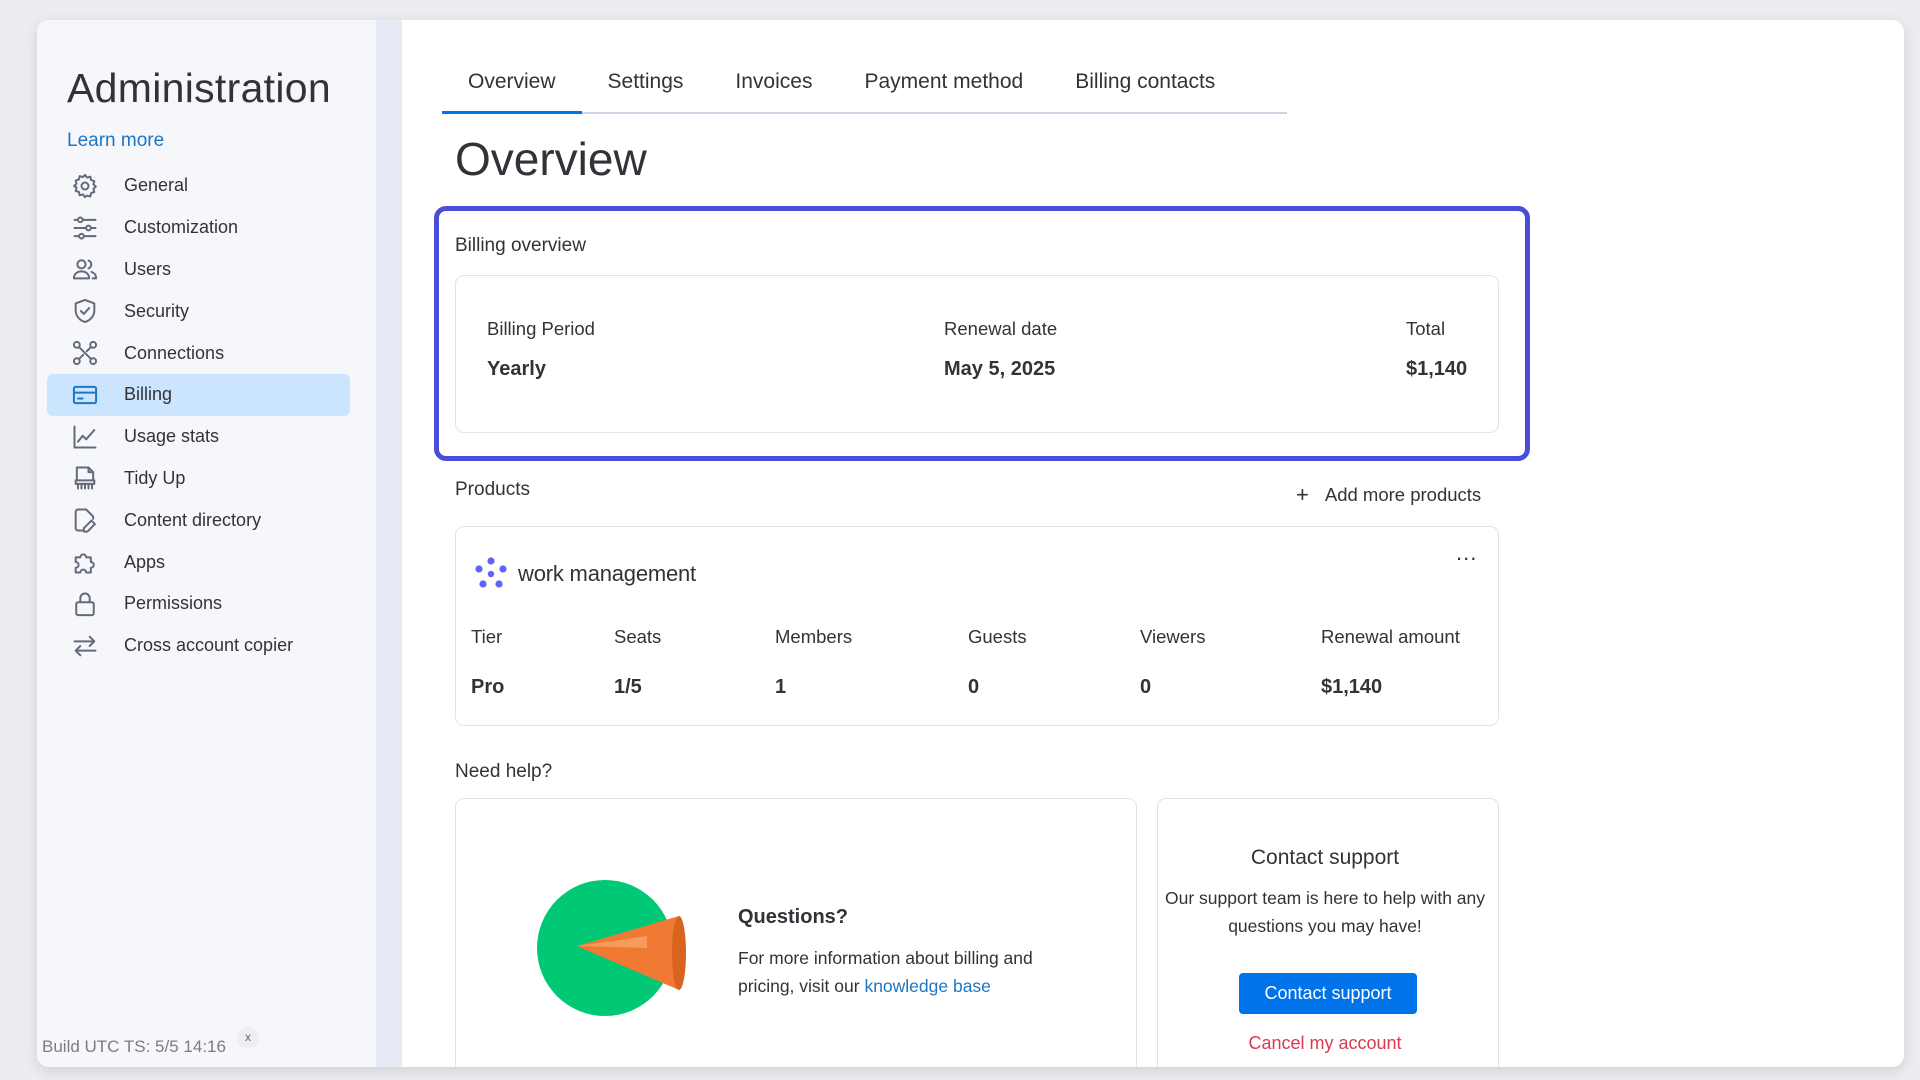  What do you see at coordinates (198, 394) in the screenshot?
I see `sidebar-item-billing: Billing` at bounding box center [198, 394].